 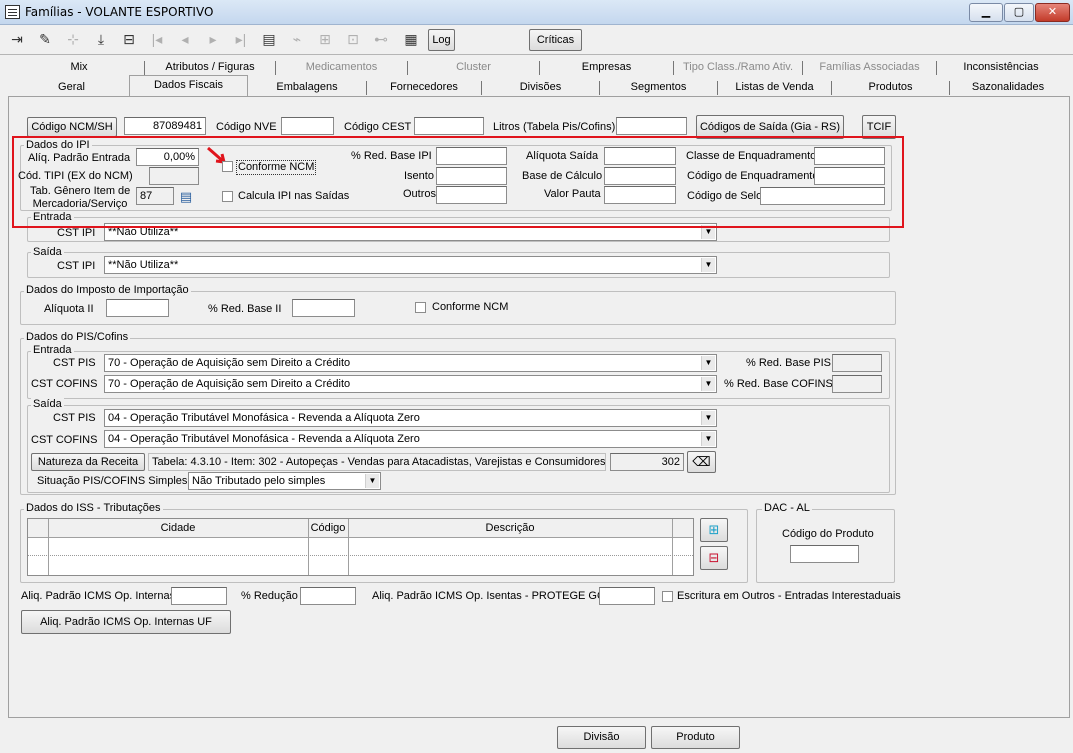 What do you see at coordinates (12, 12) in the screenshot?
I see `app-icon` at bounding box center [12, 12].